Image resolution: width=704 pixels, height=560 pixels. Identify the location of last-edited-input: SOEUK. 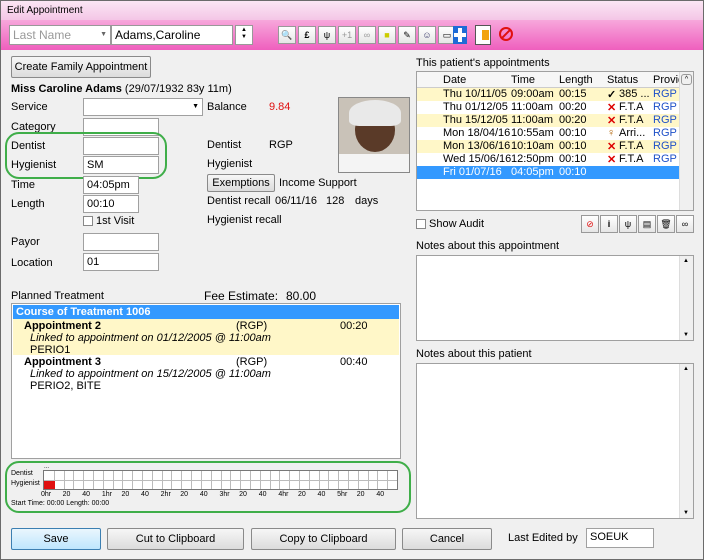
(620, 538).